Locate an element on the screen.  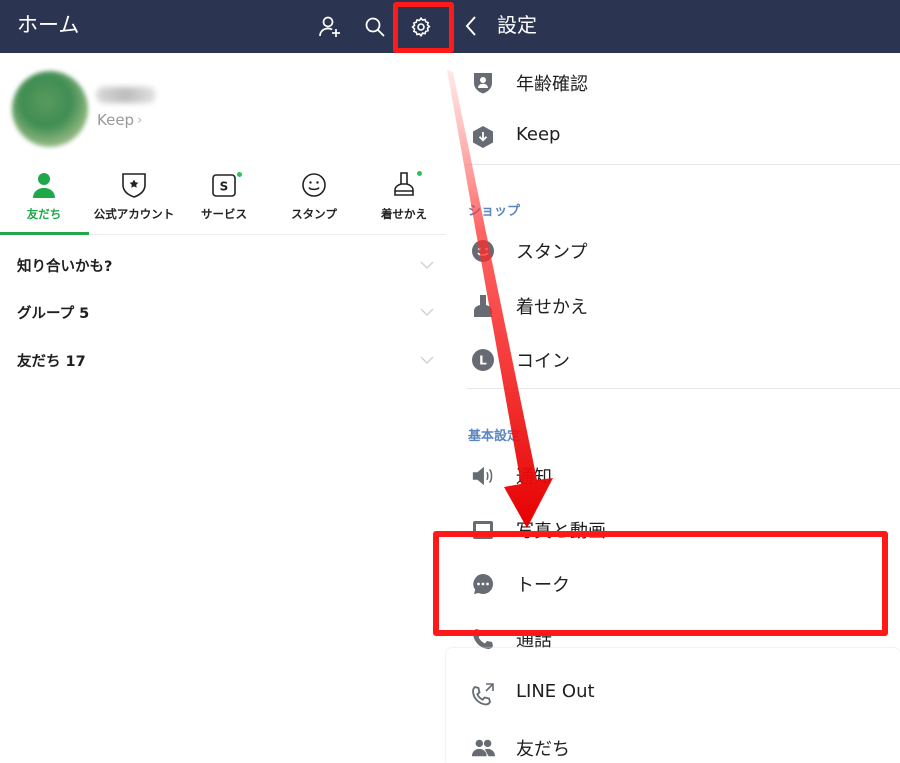
active-tab-indicator is located at coordinates (44, 233).